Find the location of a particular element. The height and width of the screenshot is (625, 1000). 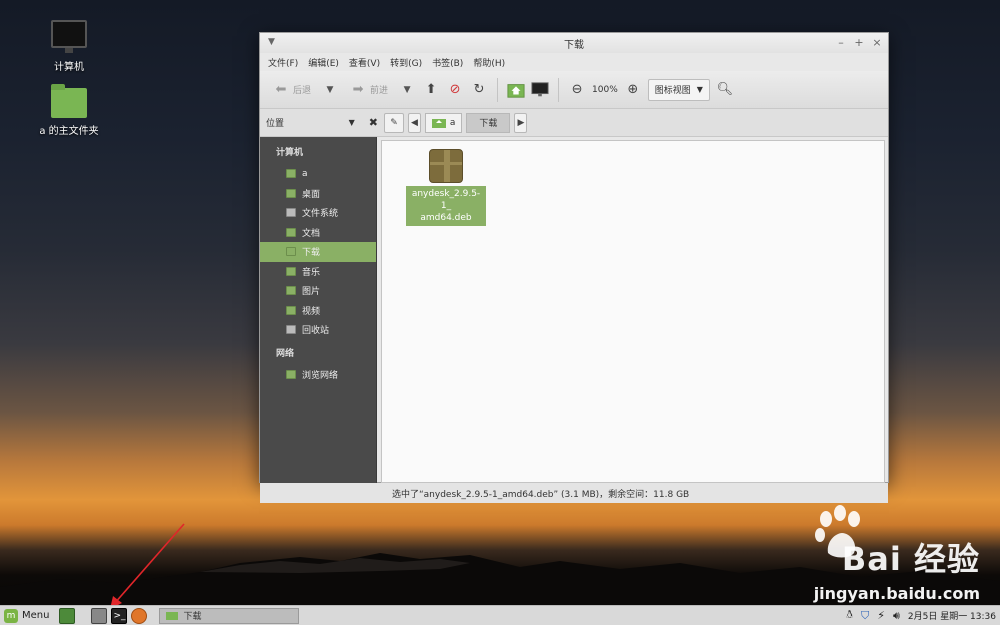

file-name-line: amd64.deb is located at coordinates (446, 218).